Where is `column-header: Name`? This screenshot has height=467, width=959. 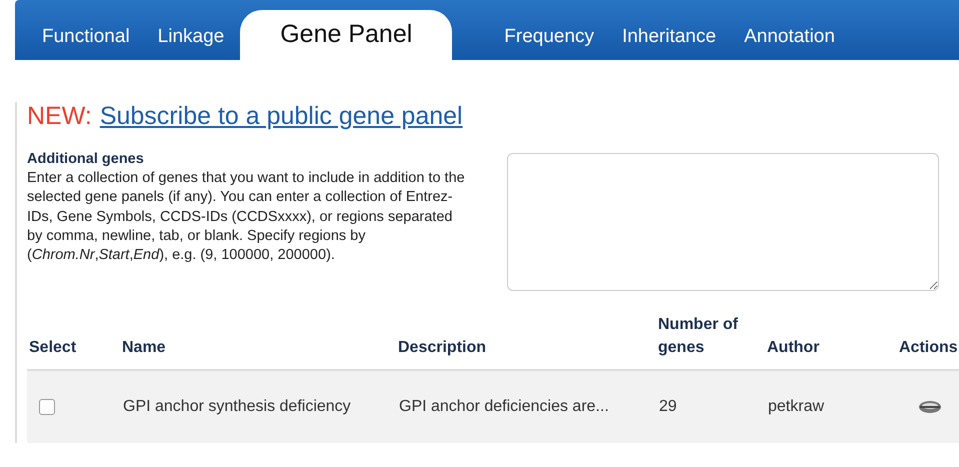
column-header: Name is located at coordinates (144, 347).